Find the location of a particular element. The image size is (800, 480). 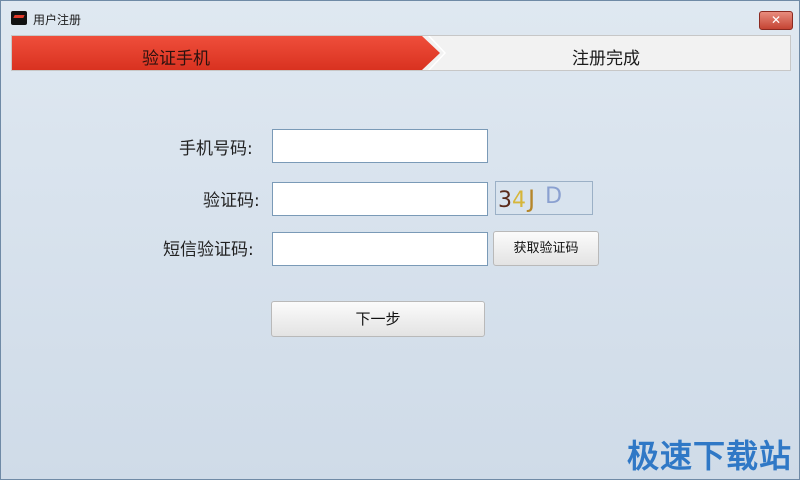

get-code-button: 获取验证码 is located at coordinates (546, 248).